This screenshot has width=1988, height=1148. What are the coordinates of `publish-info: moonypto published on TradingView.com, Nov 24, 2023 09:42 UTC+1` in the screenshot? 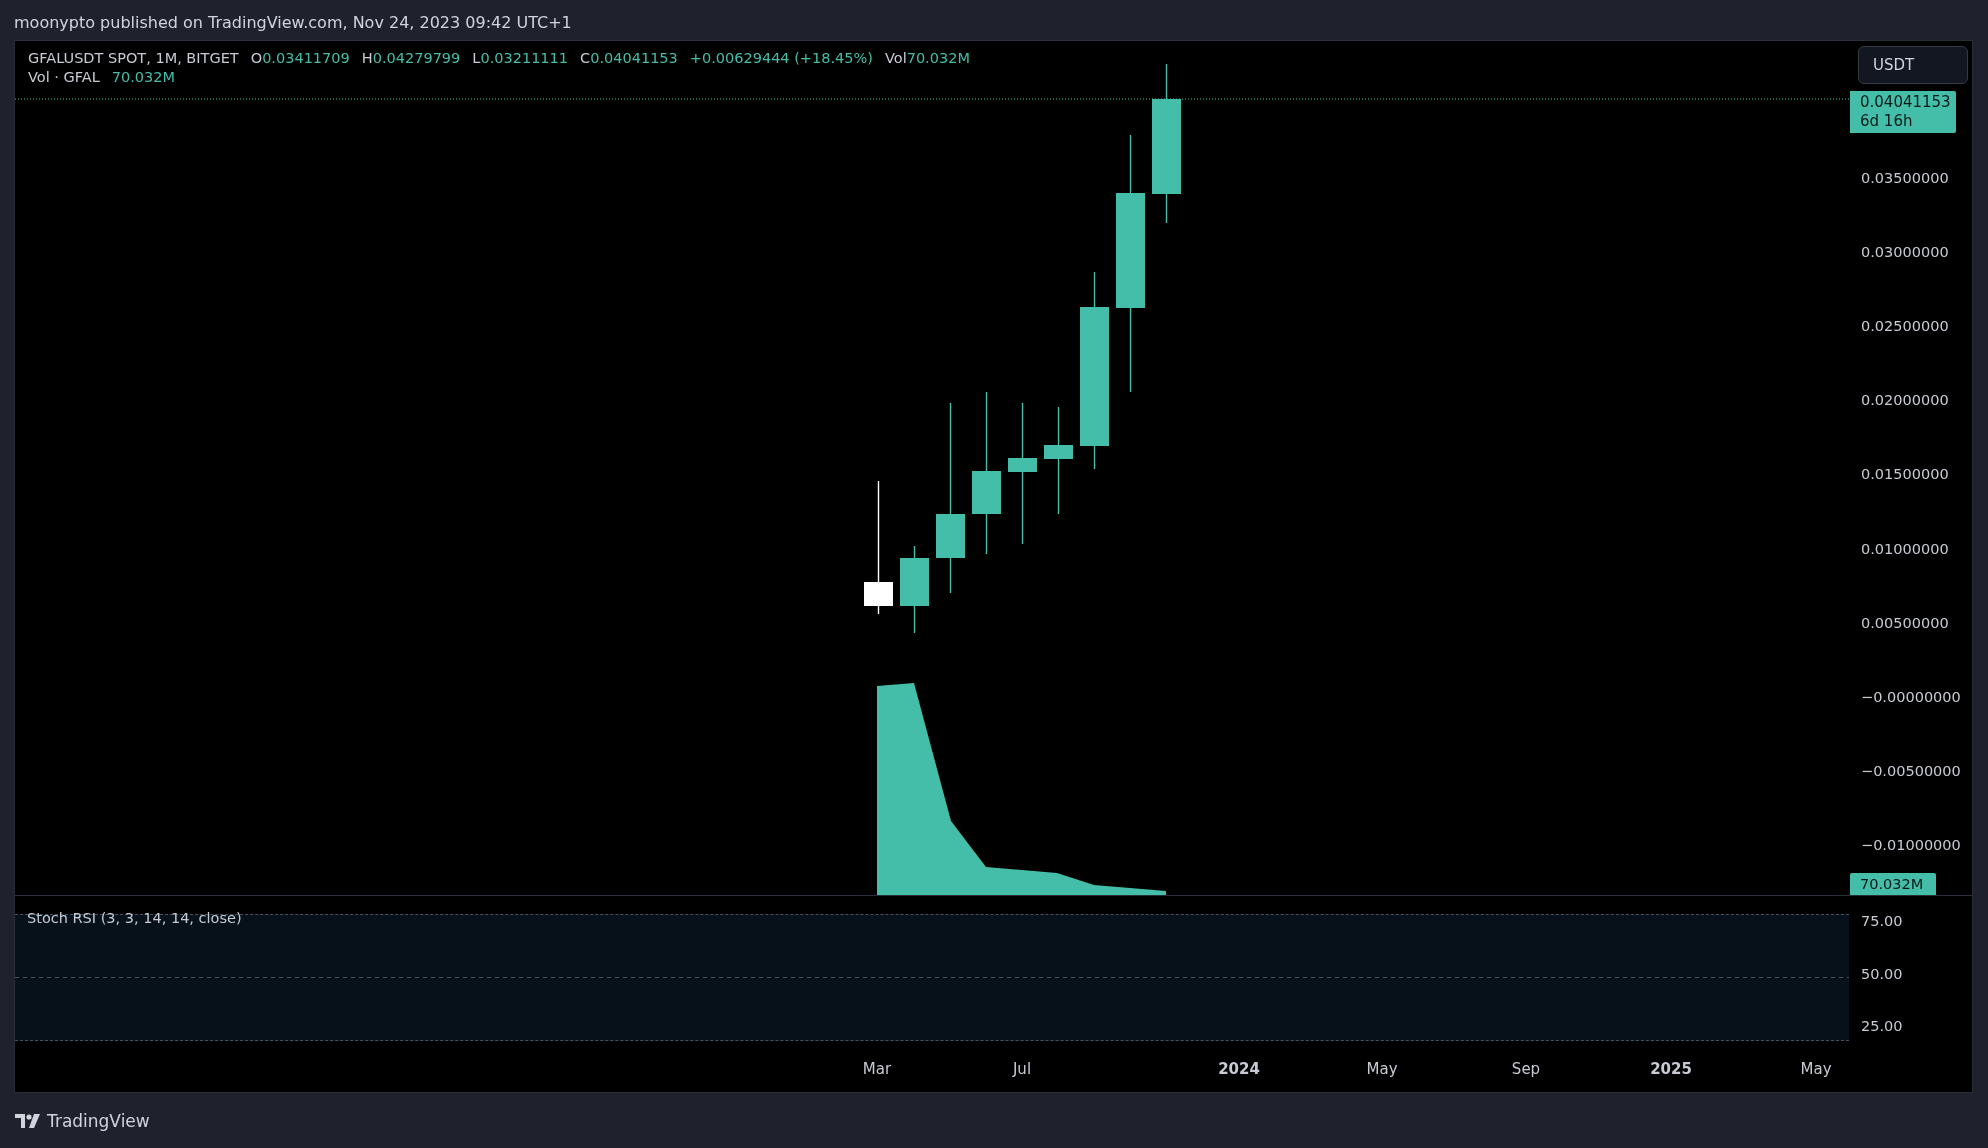 It's located at (293, 21).